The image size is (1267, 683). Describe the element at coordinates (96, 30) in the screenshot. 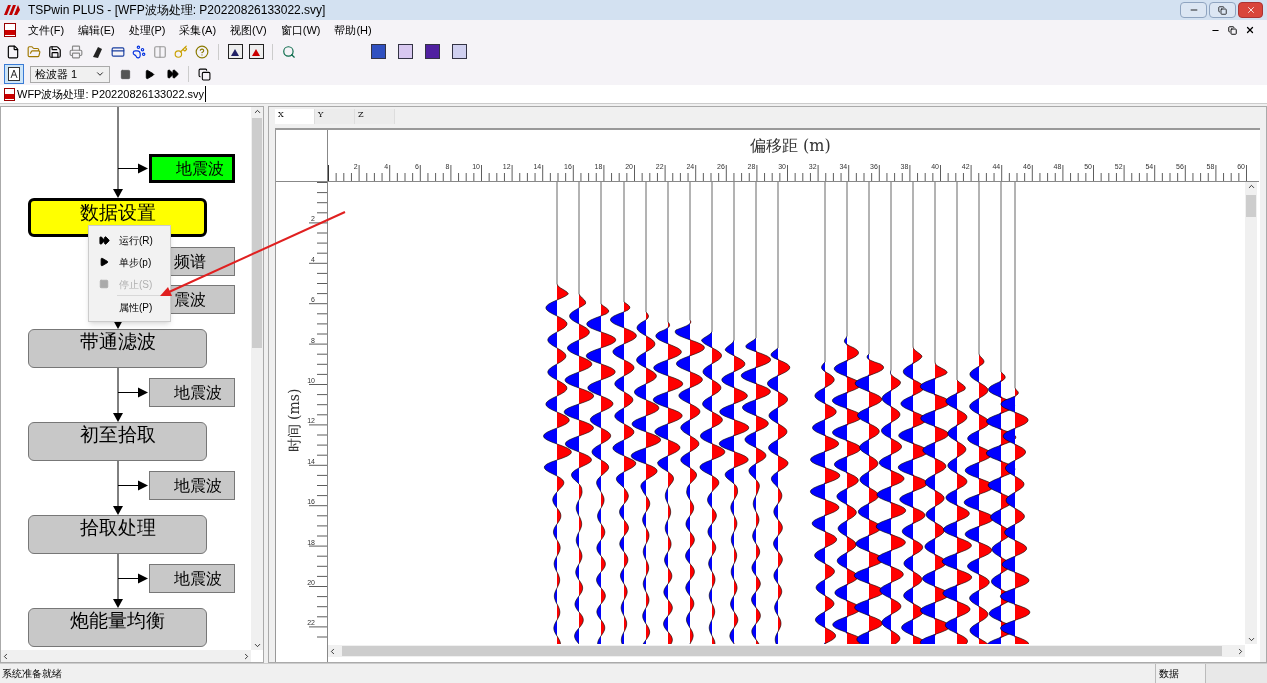

I see `menu-item: 编辑(E)` at that location.